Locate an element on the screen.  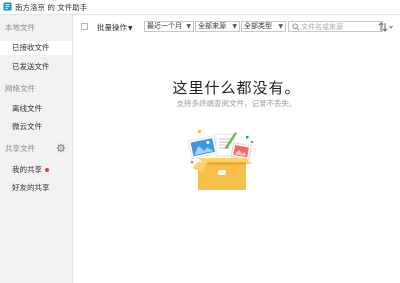
source-filter-dropdown: 全部来源 ▼ is located at coordinates (217, 26).